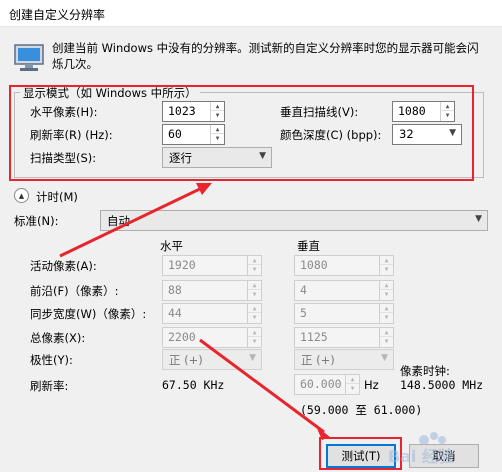  What do you see at coordinates (303, 313) in the screenshot?
I see `sync-v-value: 5` at bounding box center [303, 313].